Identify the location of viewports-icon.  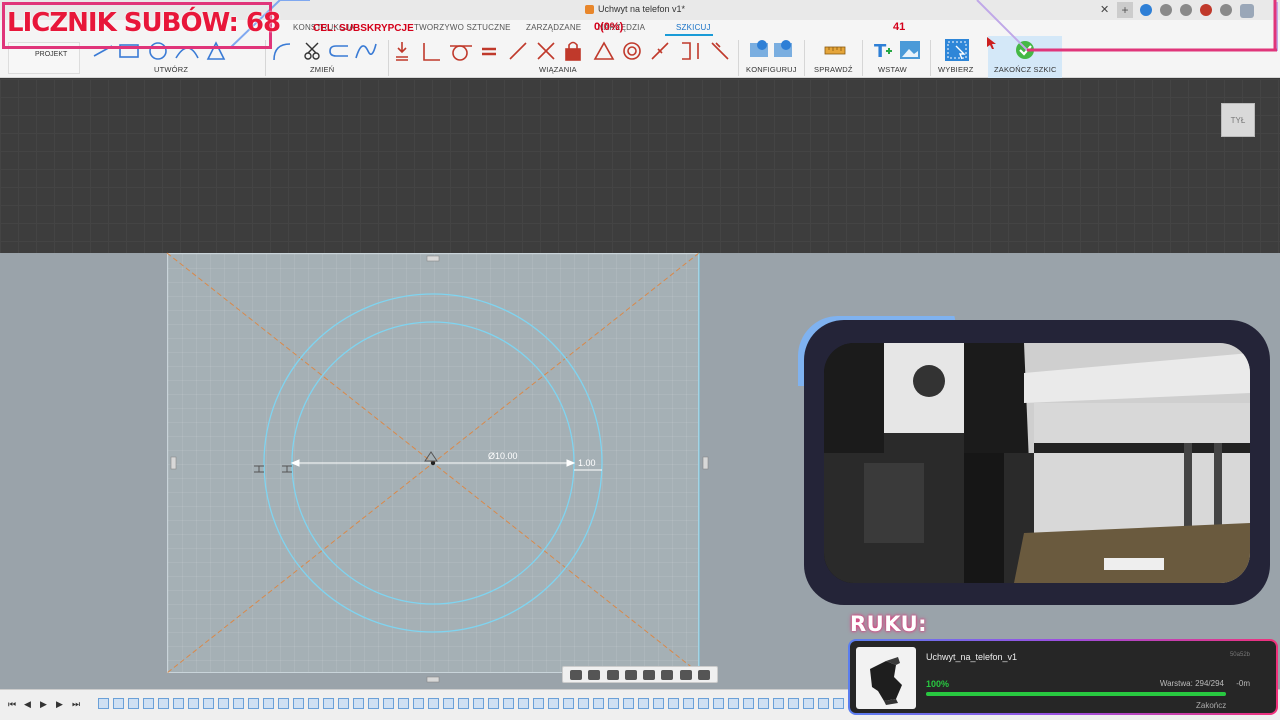
(703, 674).